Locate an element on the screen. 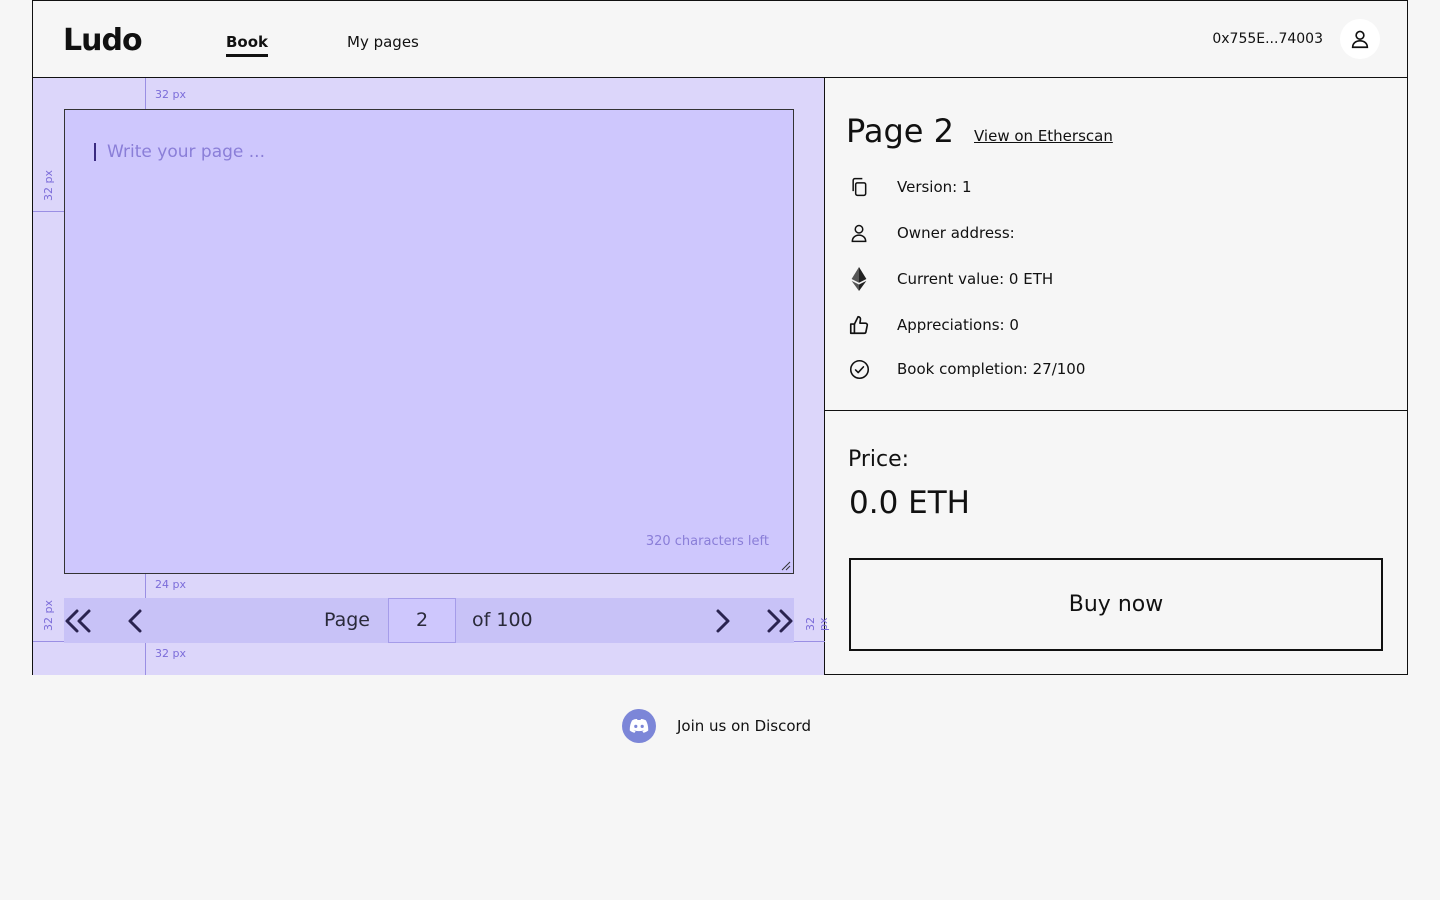 Image resolution: width=1440 pixels, height=900 pixels. top-bar: Ludo Book My pages 0x755E...74003 is located at coordinates (720, 39).